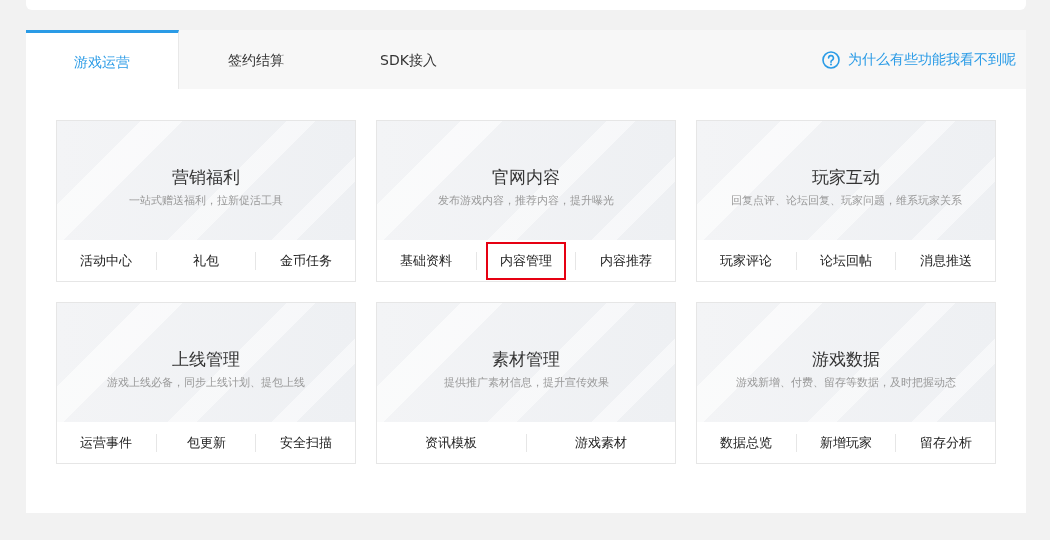 The height and width of the screenshot is (540, 1050). I want to click on card-link: 论坛回帖, so click(846, 260).